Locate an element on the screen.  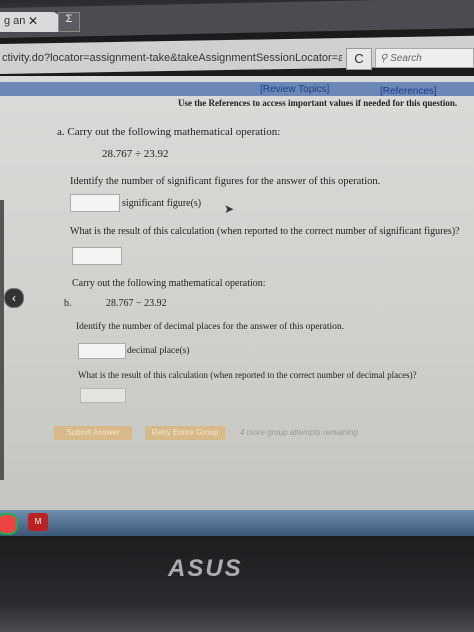
search-icon: ⚲ is located at coordinates (385, 58).